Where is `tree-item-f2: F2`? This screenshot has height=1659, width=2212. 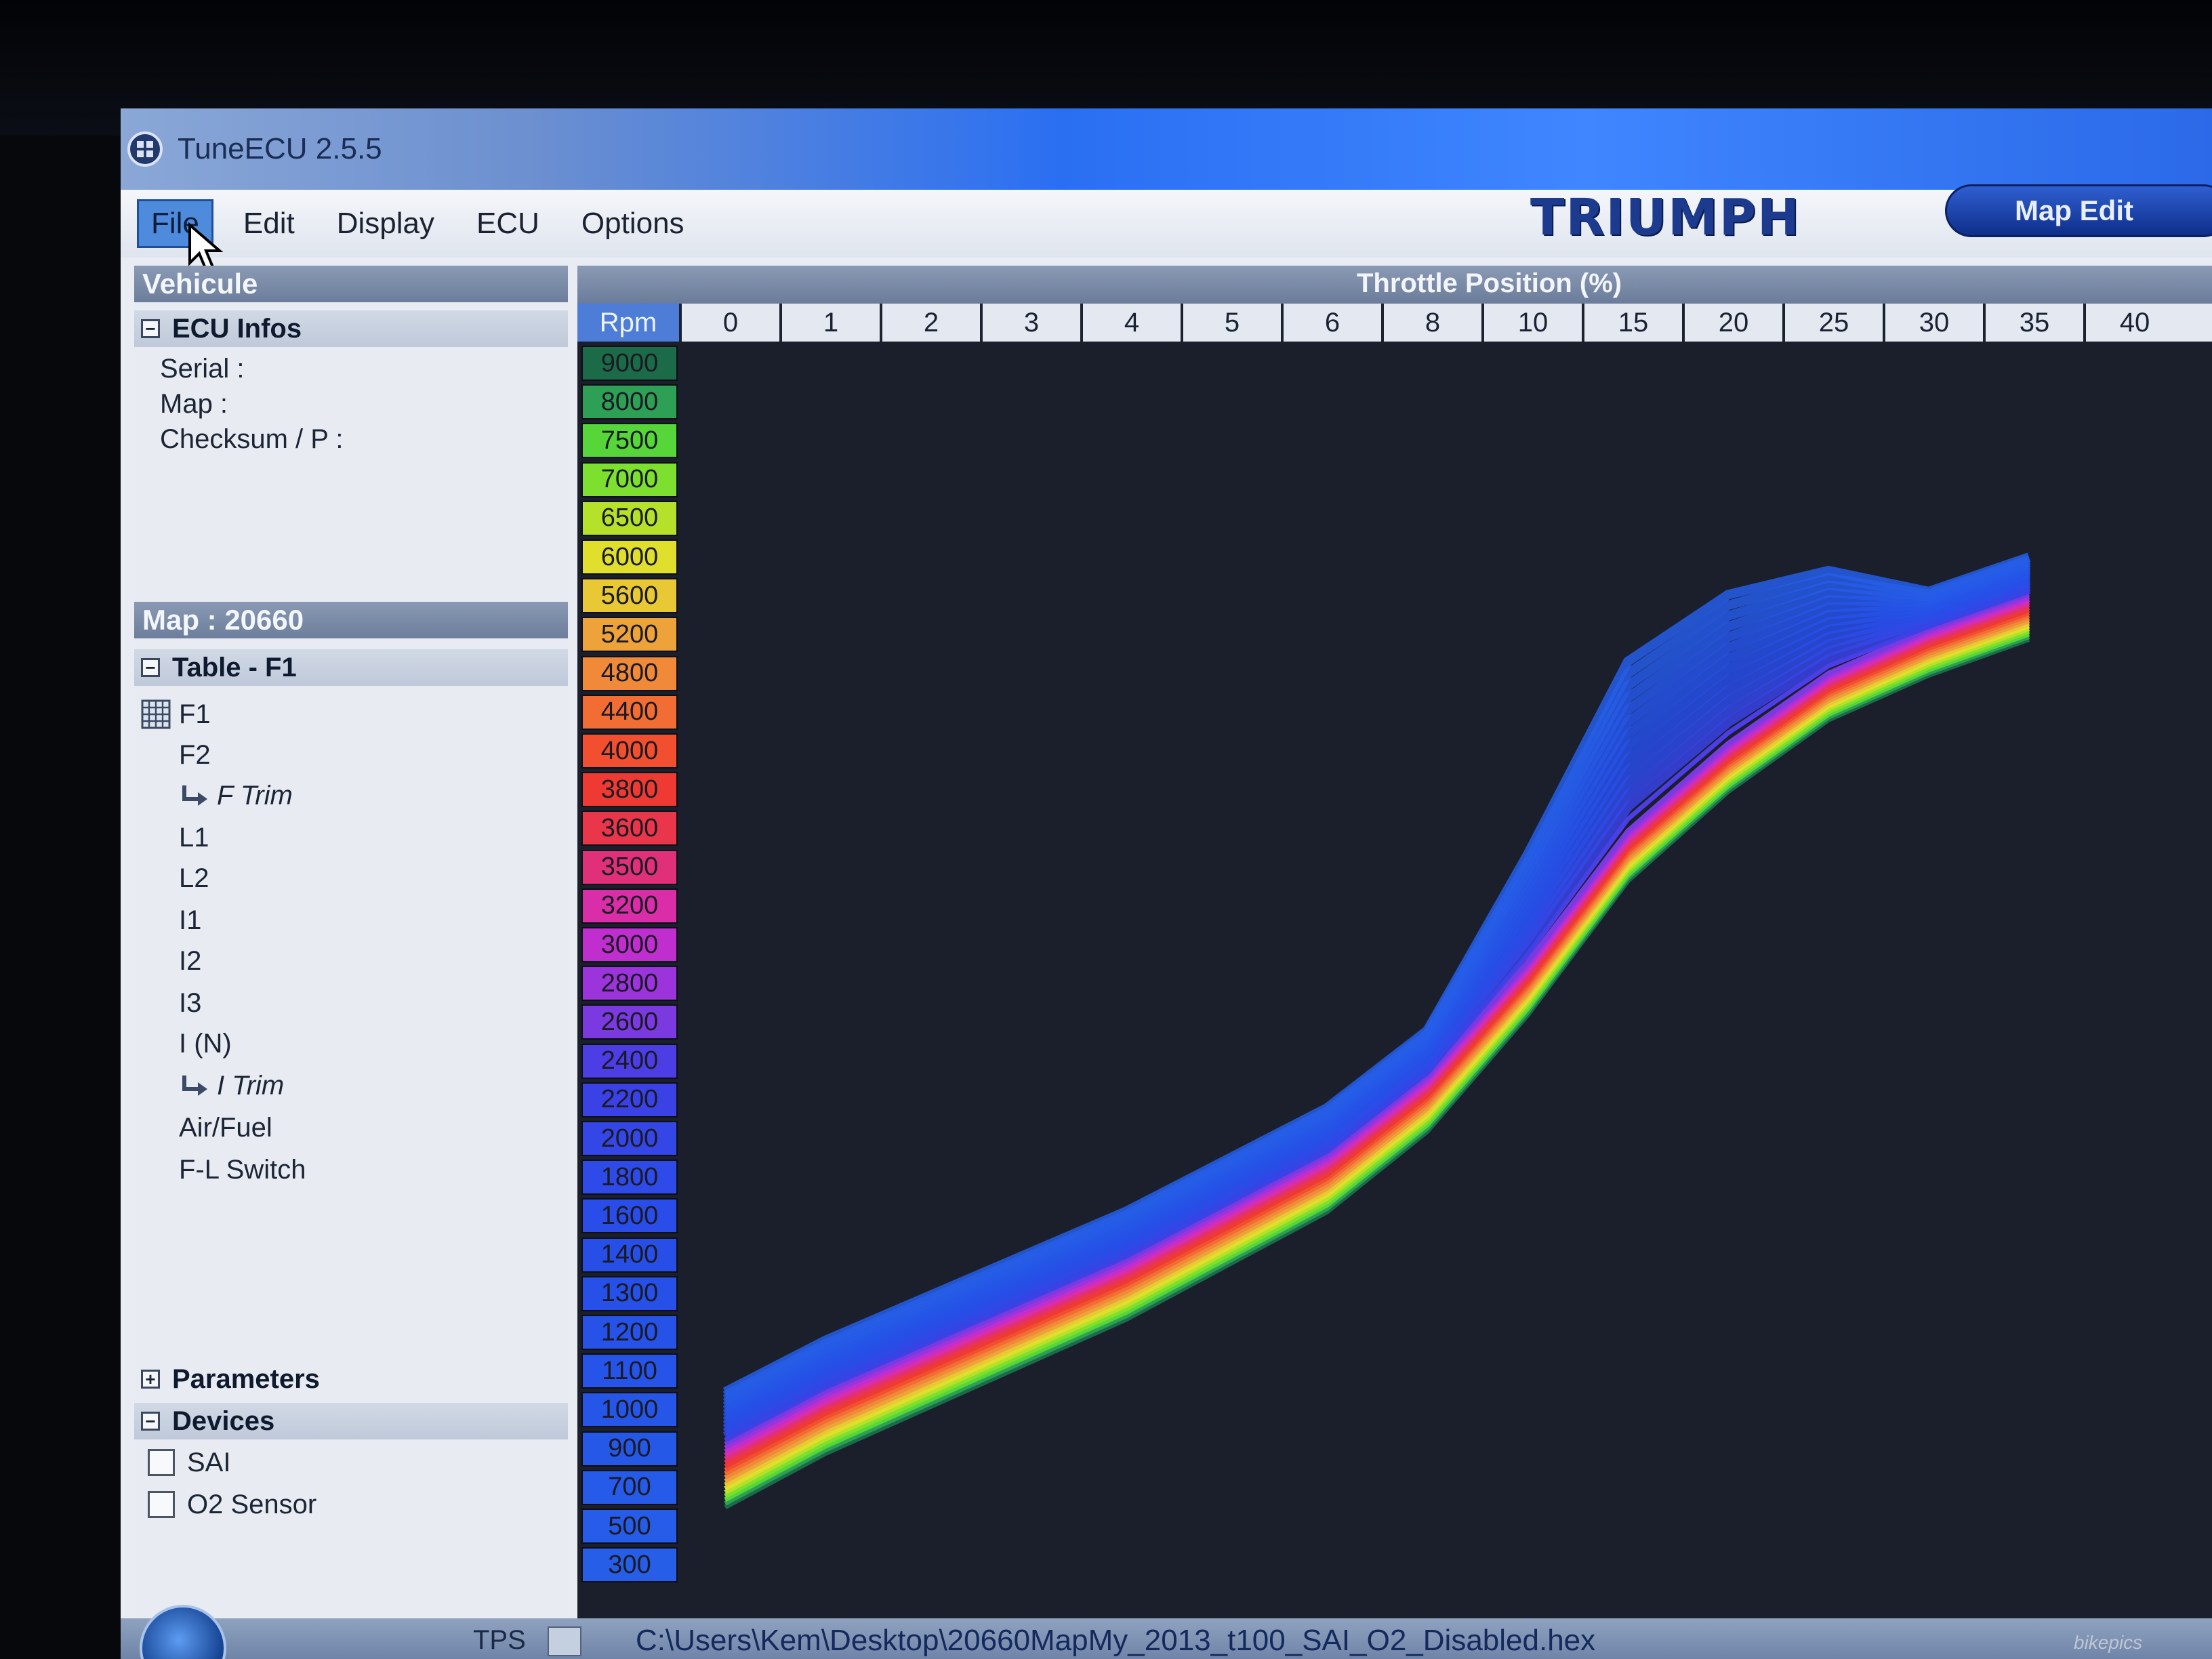 tree-item-f2: F2 is located at coordinates (195, 755).